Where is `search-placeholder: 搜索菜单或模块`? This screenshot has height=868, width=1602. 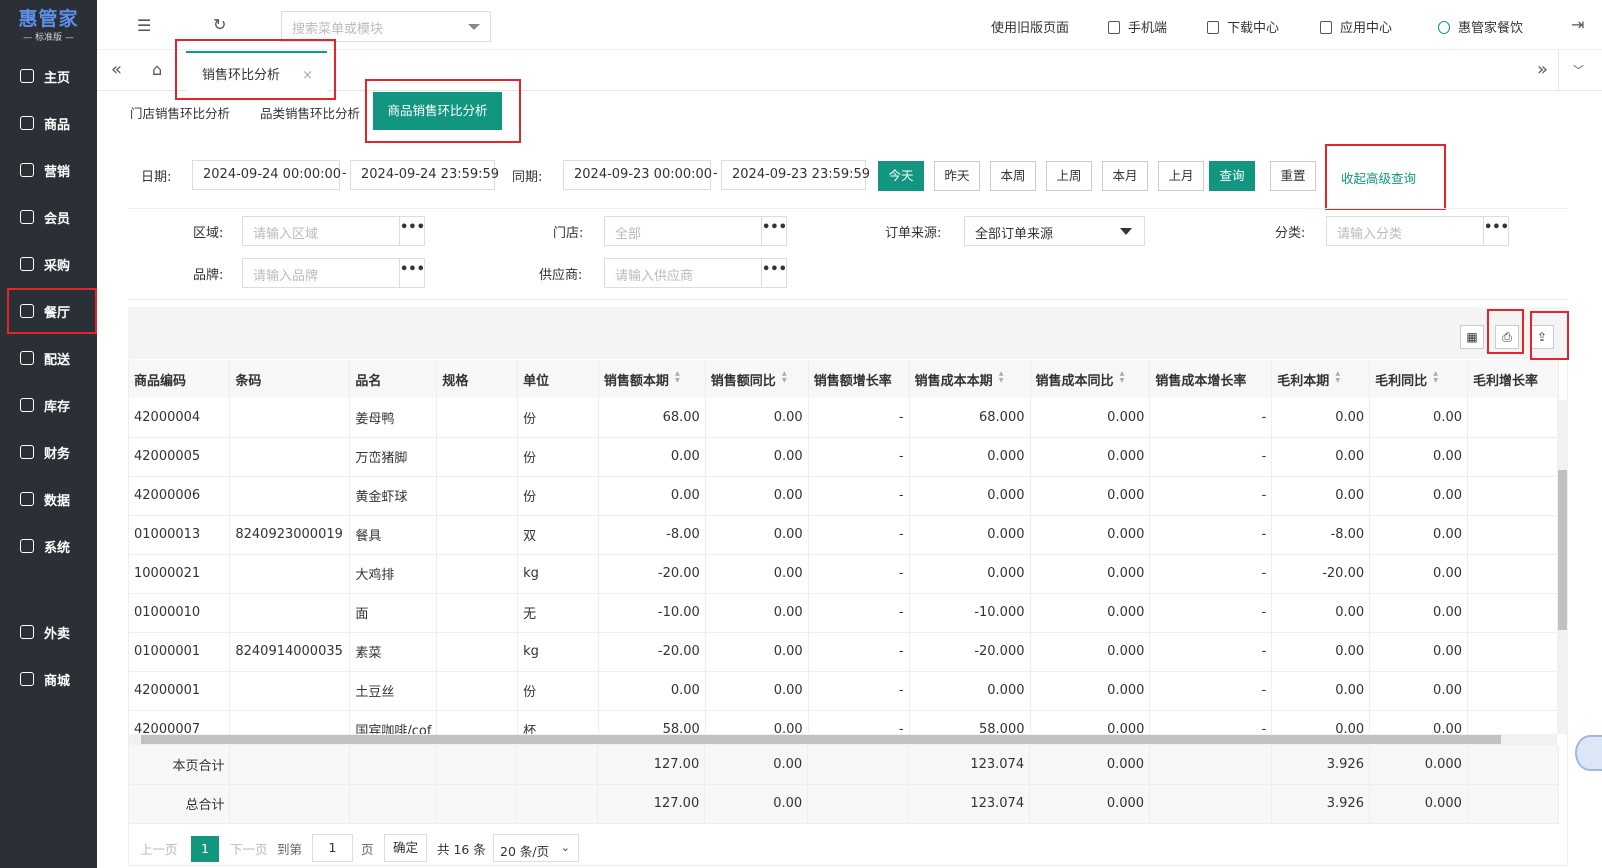
search-placeholder: 搜索菜单或模块 is located at coordinates (338, 29).